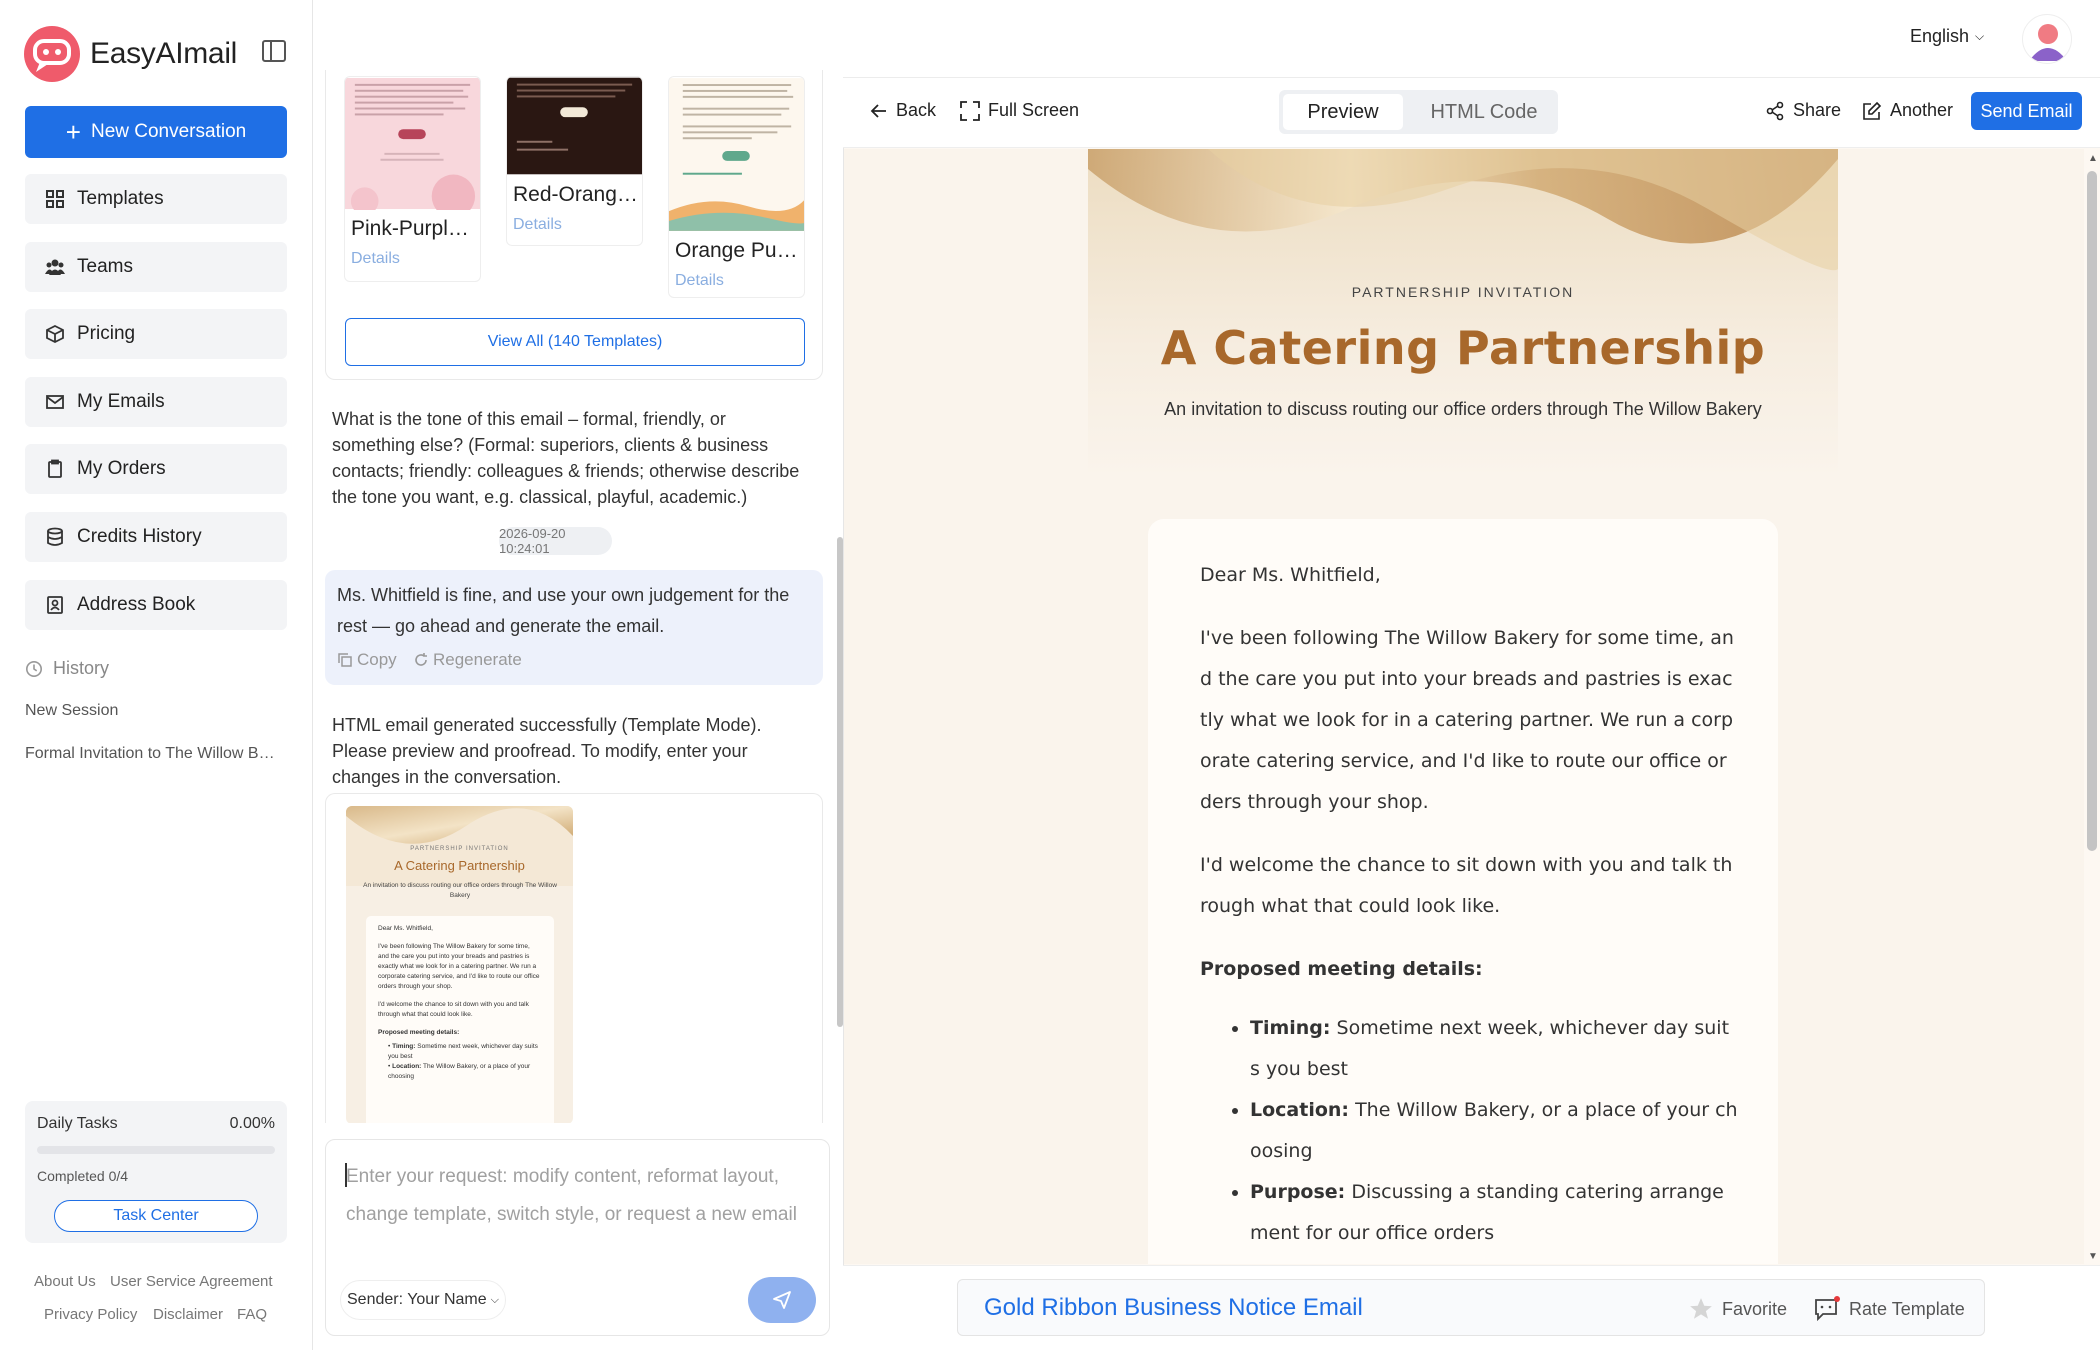  What do you see at coordinates (412, 179) in the screenshot?
I see `template-card: Pink-Purpl… Details` at bounding box center [412, 179].